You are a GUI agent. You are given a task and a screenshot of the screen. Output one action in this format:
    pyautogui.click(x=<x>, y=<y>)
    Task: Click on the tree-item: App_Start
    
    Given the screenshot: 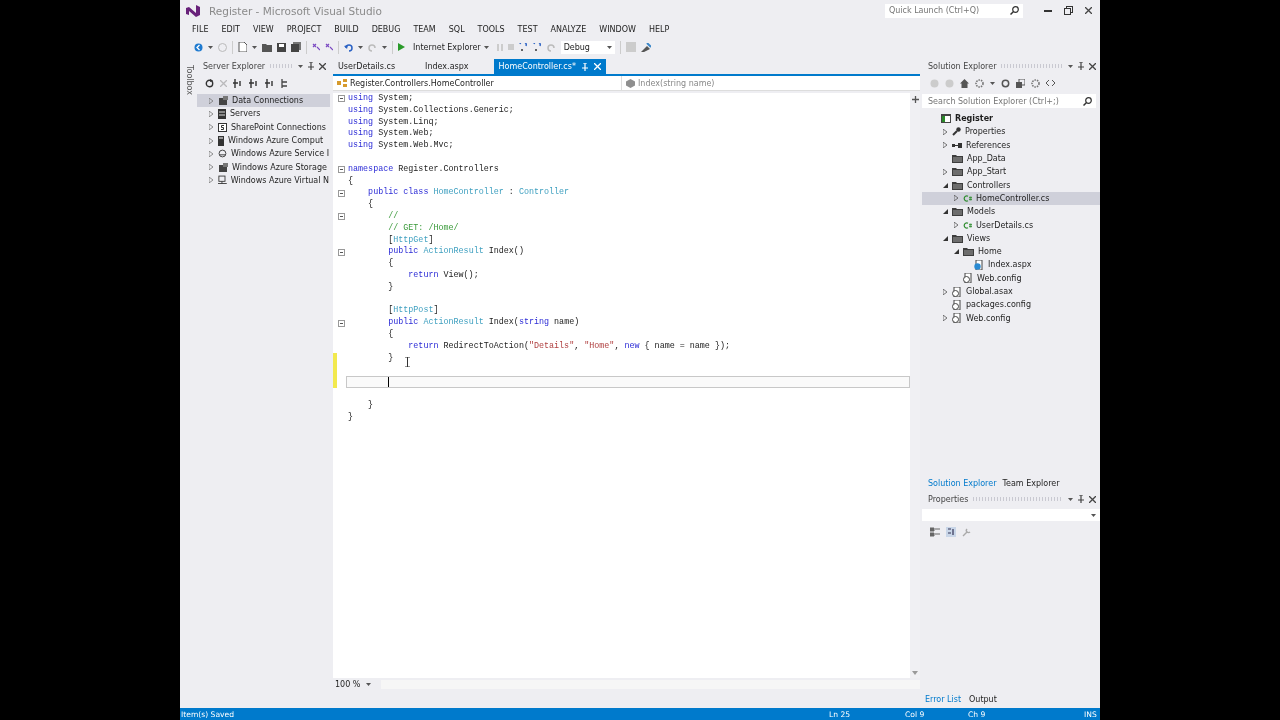 What is the action you would take?
    pyautogui.click(x=1011, y=172)
    